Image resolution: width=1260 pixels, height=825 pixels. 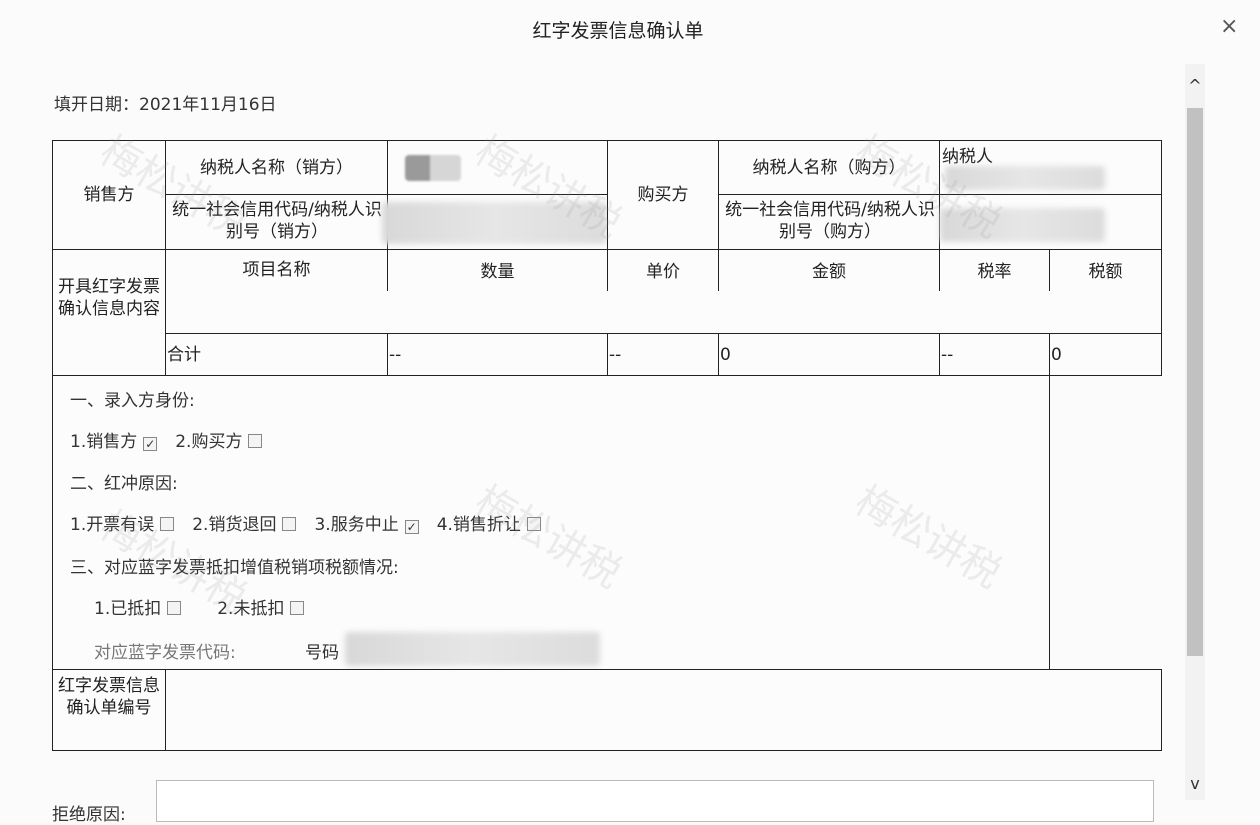 What do you see at coordinates (1022, 225) in the screenshot?
I see `buyer-id-redacted` at bounding box center [1022, 225].